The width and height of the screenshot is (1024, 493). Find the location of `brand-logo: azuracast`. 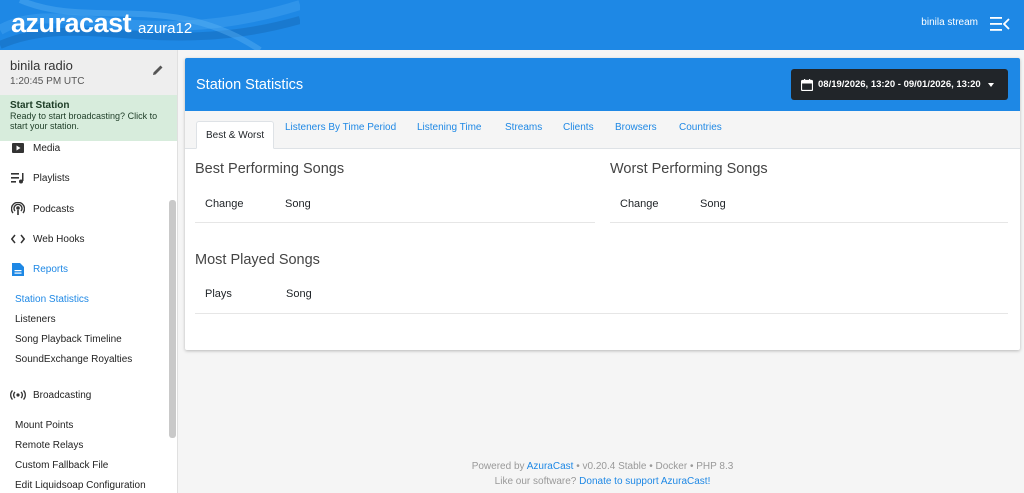

brand-logo: azuracast is located at coordinates (71, 23).